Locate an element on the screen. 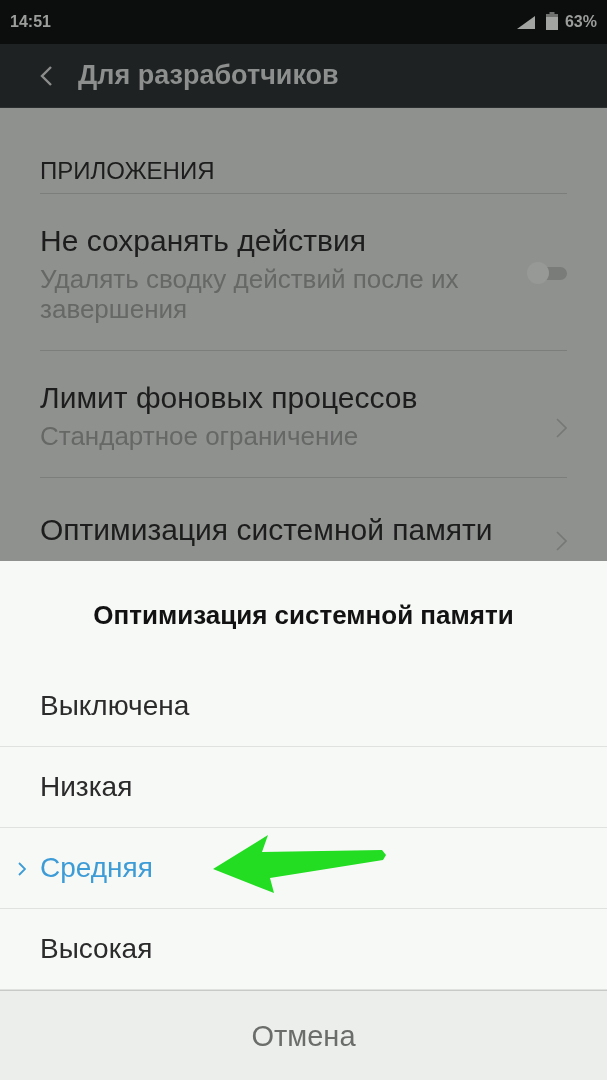  section-header: ПРИЛОЖЕНИЯ is located at coordinates (128, 171).